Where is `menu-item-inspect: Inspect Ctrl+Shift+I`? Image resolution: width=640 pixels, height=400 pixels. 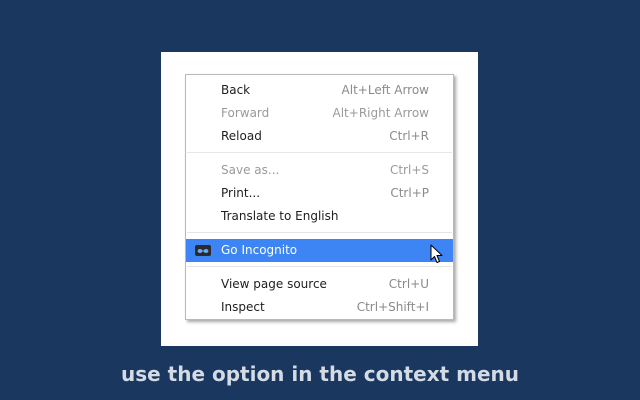 menu-item-inspect: Inspect Ctrl+Shift+I is located at coordinates (319, 307).